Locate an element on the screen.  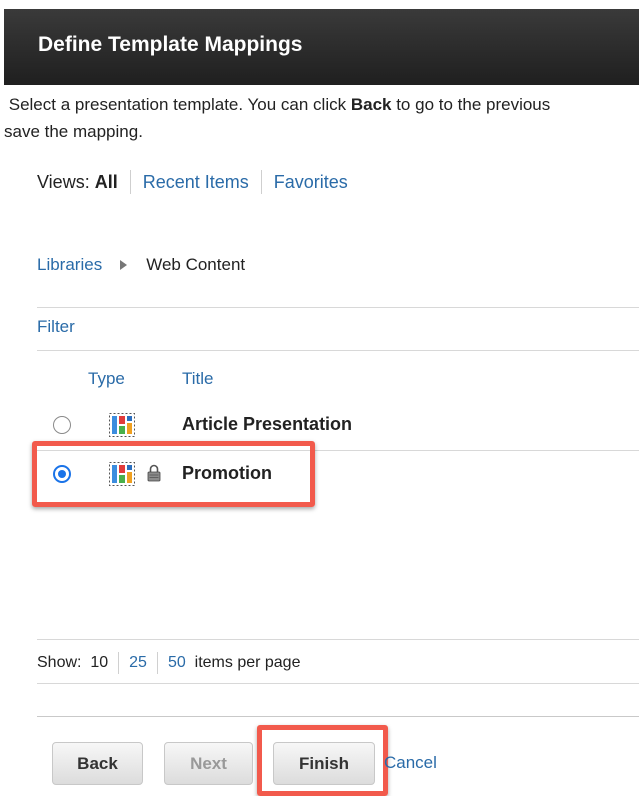
breadcrumb-current: Web Content is located at coordinates (196, 264).